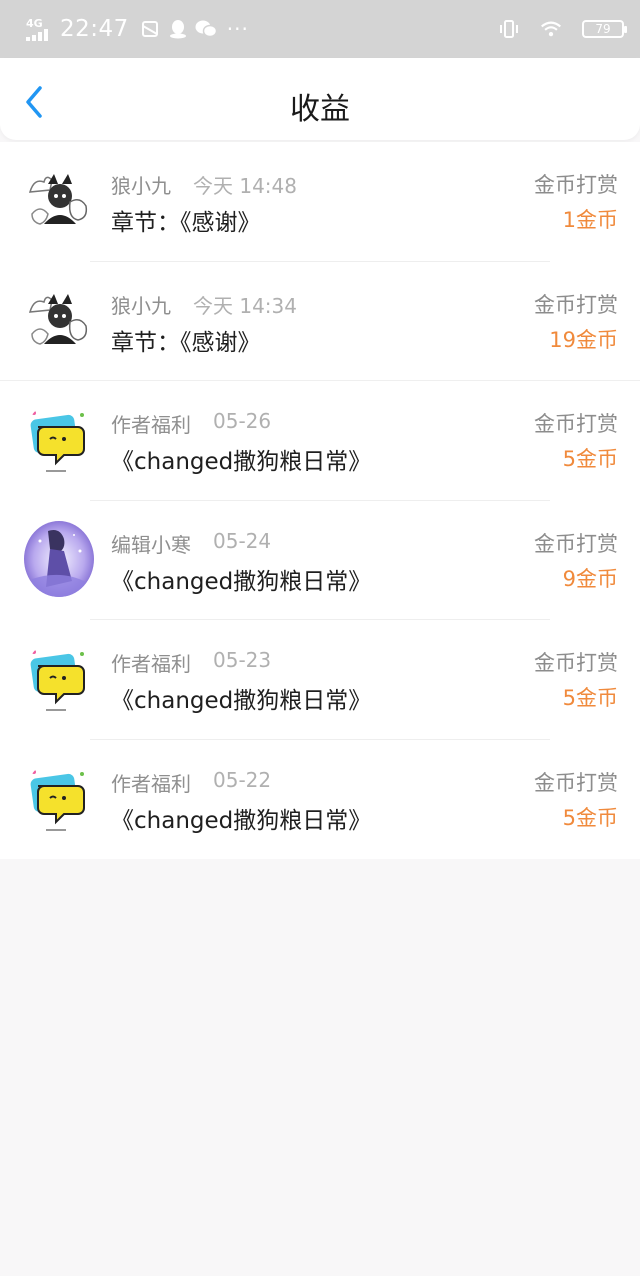 The width and height of the screenshot is (640, 1276). Describe the element at coordinates (150, 29) in the screenshot. I see `screenshot-icon` at that location.